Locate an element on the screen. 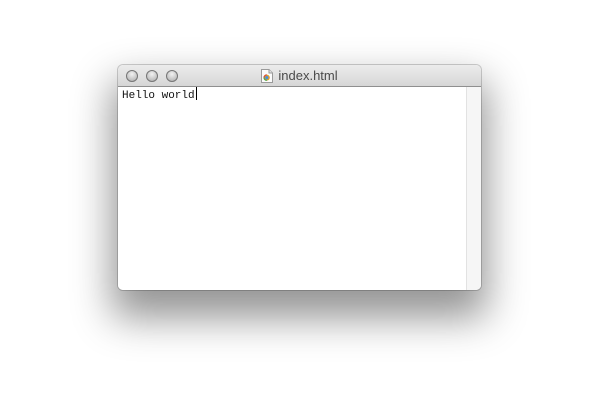 Image resolution: width=600 pixels, height=400 pixels. title-bar: index.html is located at coordinates (299, 76).